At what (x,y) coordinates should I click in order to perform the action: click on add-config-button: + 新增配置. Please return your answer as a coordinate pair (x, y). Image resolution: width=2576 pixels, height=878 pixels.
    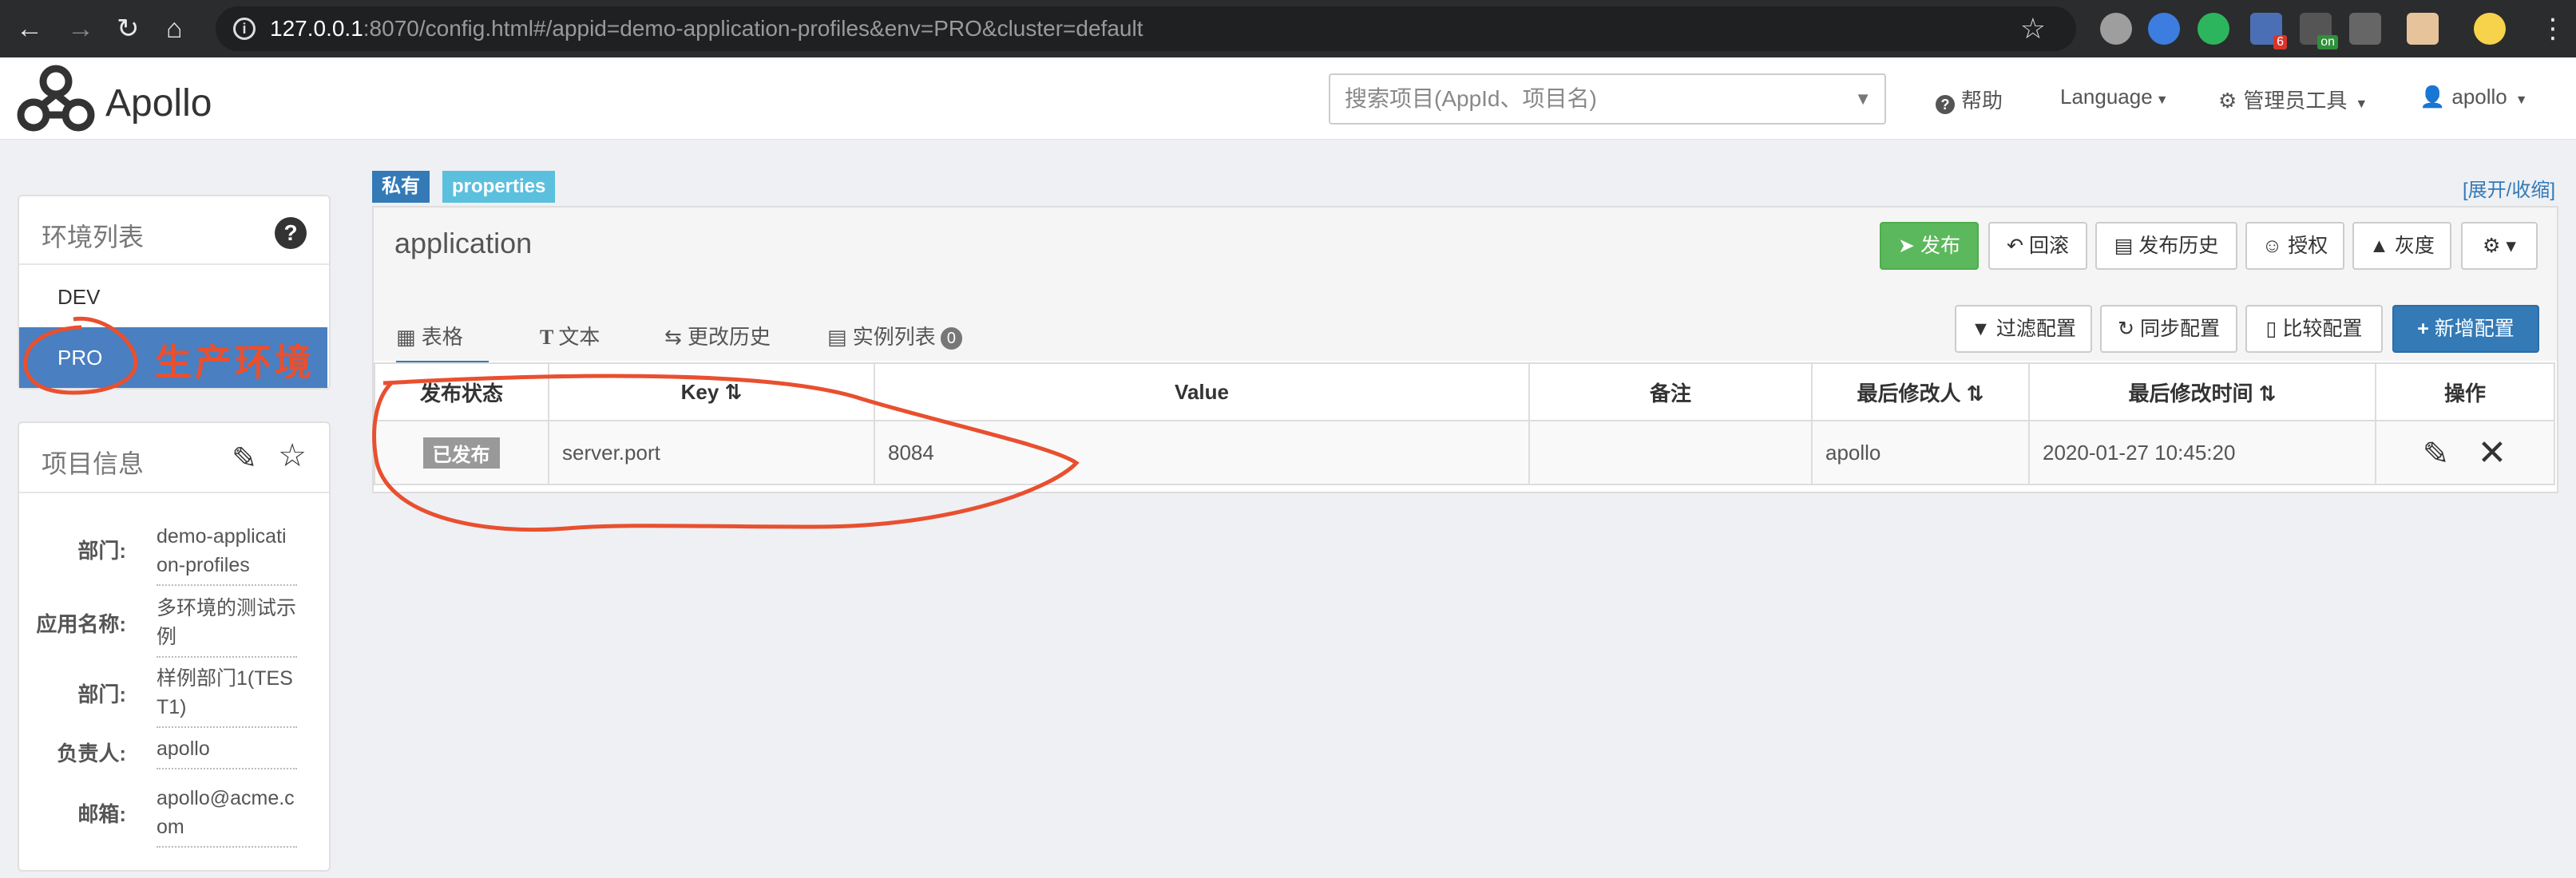
    Looking at the image, I should click on (2465, 329).